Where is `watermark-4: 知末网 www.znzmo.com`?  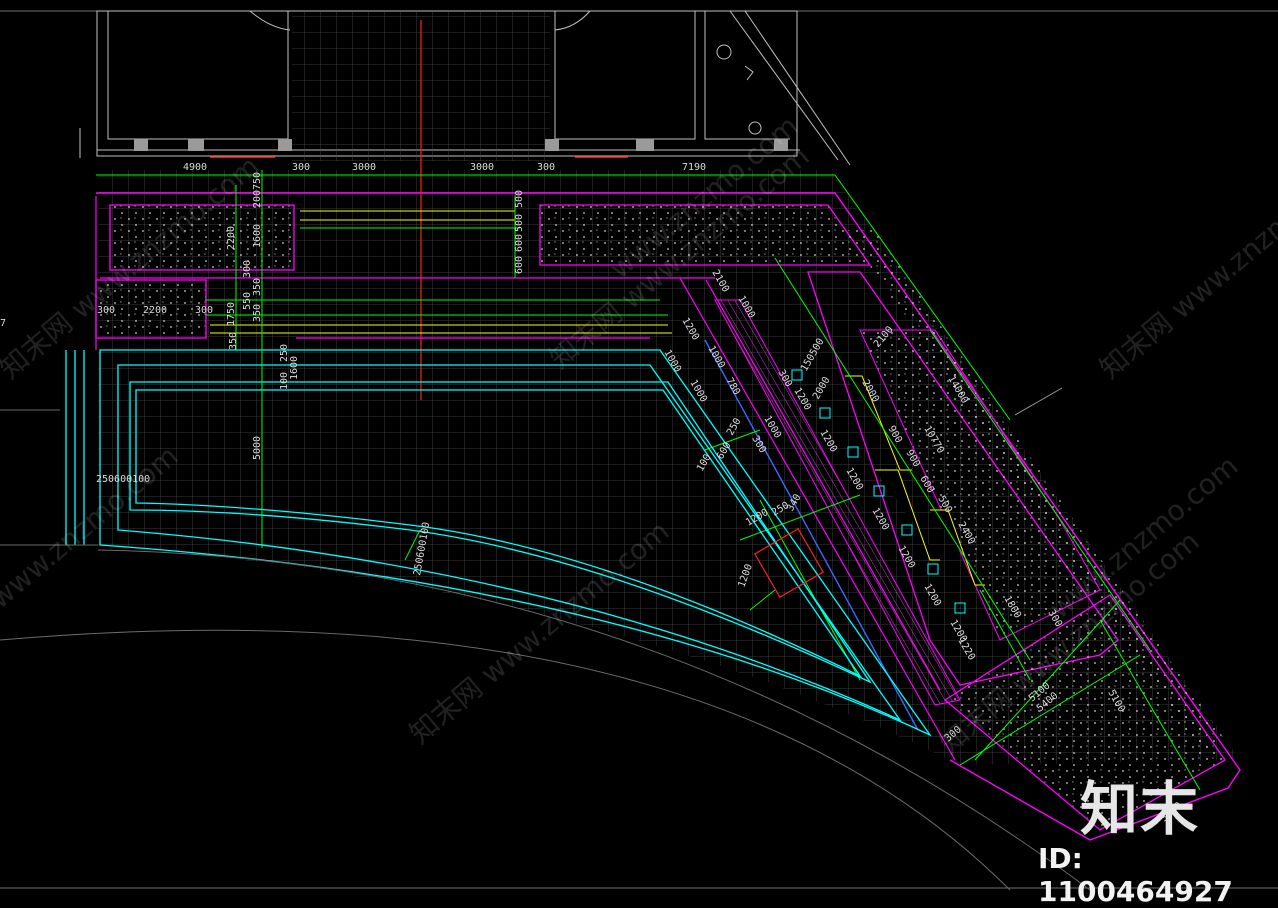
watermark-4: 知末网 www.znzmo.com is located at coordinates (1185, 267).